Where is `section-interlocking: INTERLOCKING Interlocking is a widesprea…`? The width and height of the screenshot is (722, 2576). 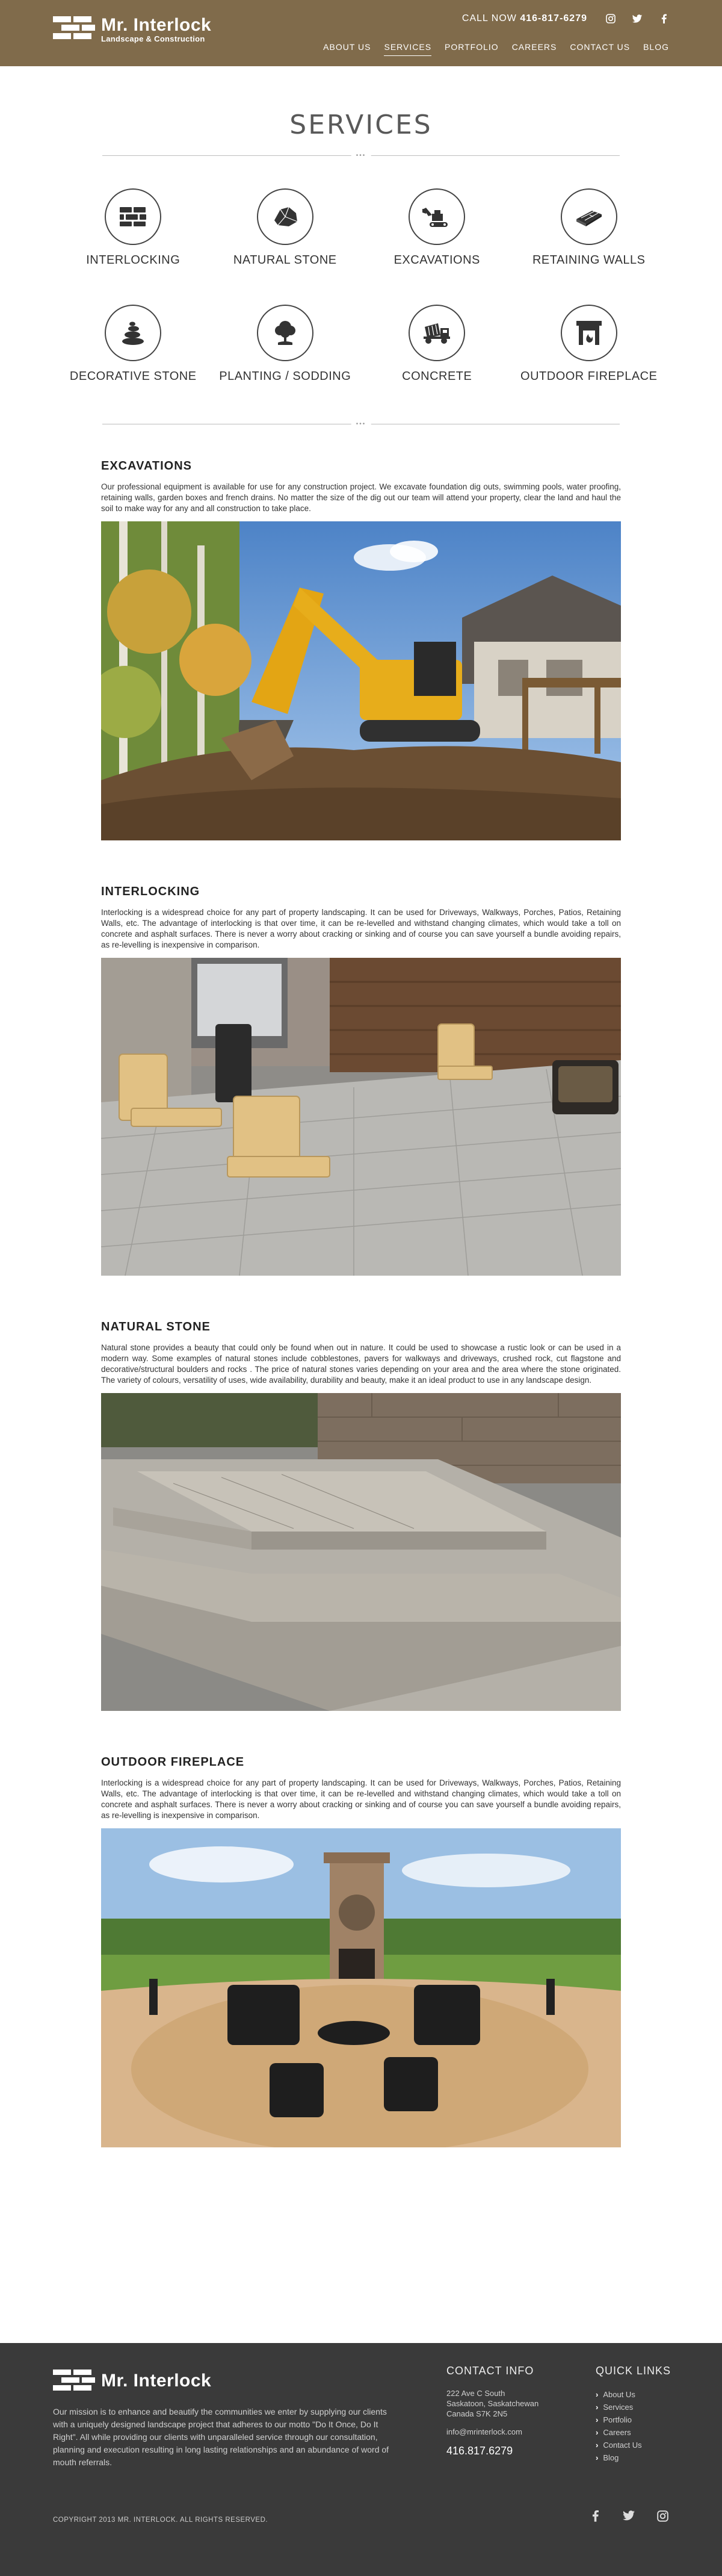 section-interlocking: INTERLOCKING Interlocking is a widesprea… is located at coordinates (361, 1080).